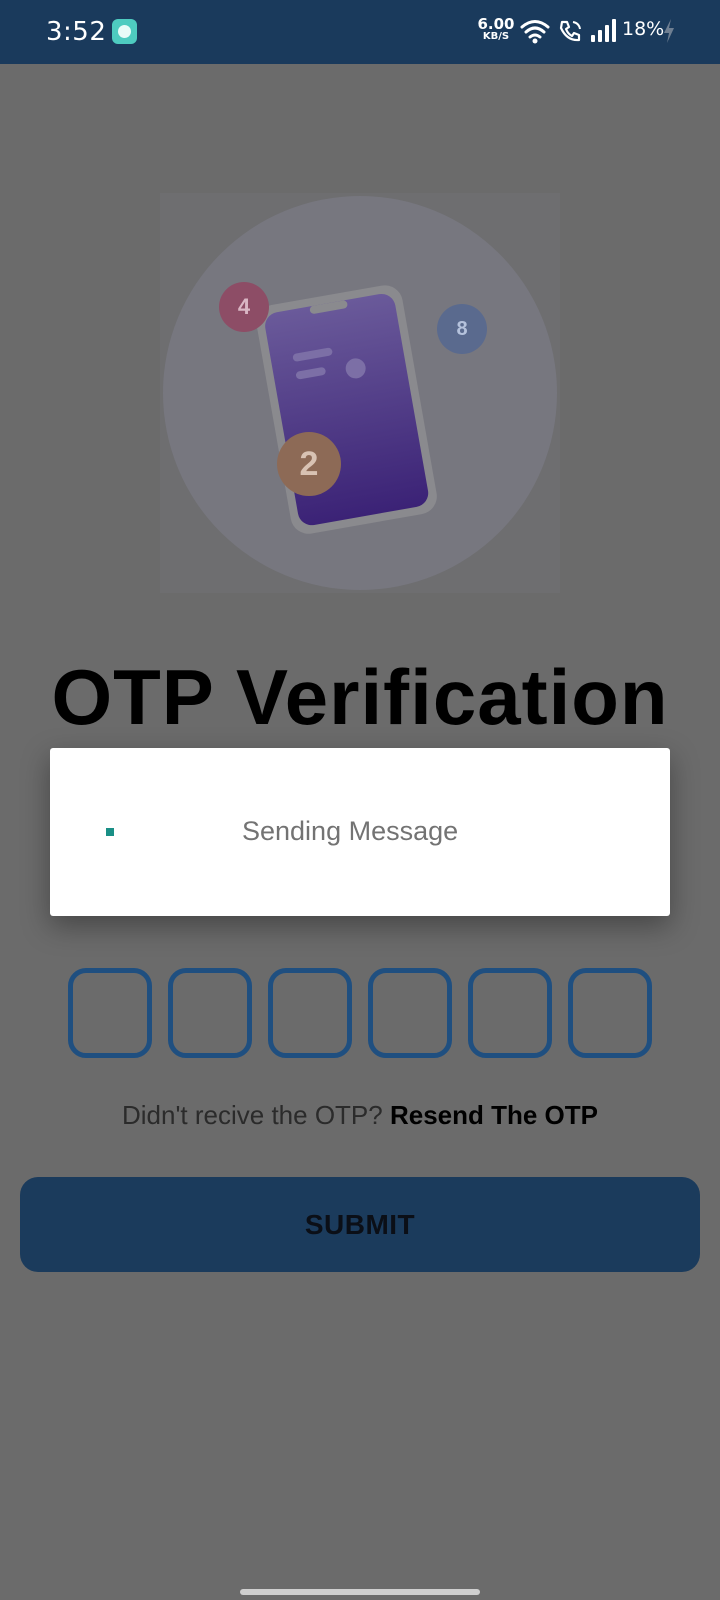  Describe the element at coordinates (603, 30) in the screenshot. I see `signal-icon` at that location.